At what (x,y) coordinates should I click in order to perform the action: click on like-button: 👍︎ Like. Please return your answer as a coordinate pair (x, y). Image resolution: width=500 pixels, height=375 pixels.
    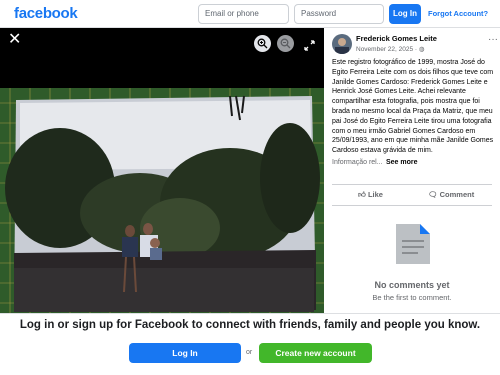
    Looking at the image, I should click on (370, 195).